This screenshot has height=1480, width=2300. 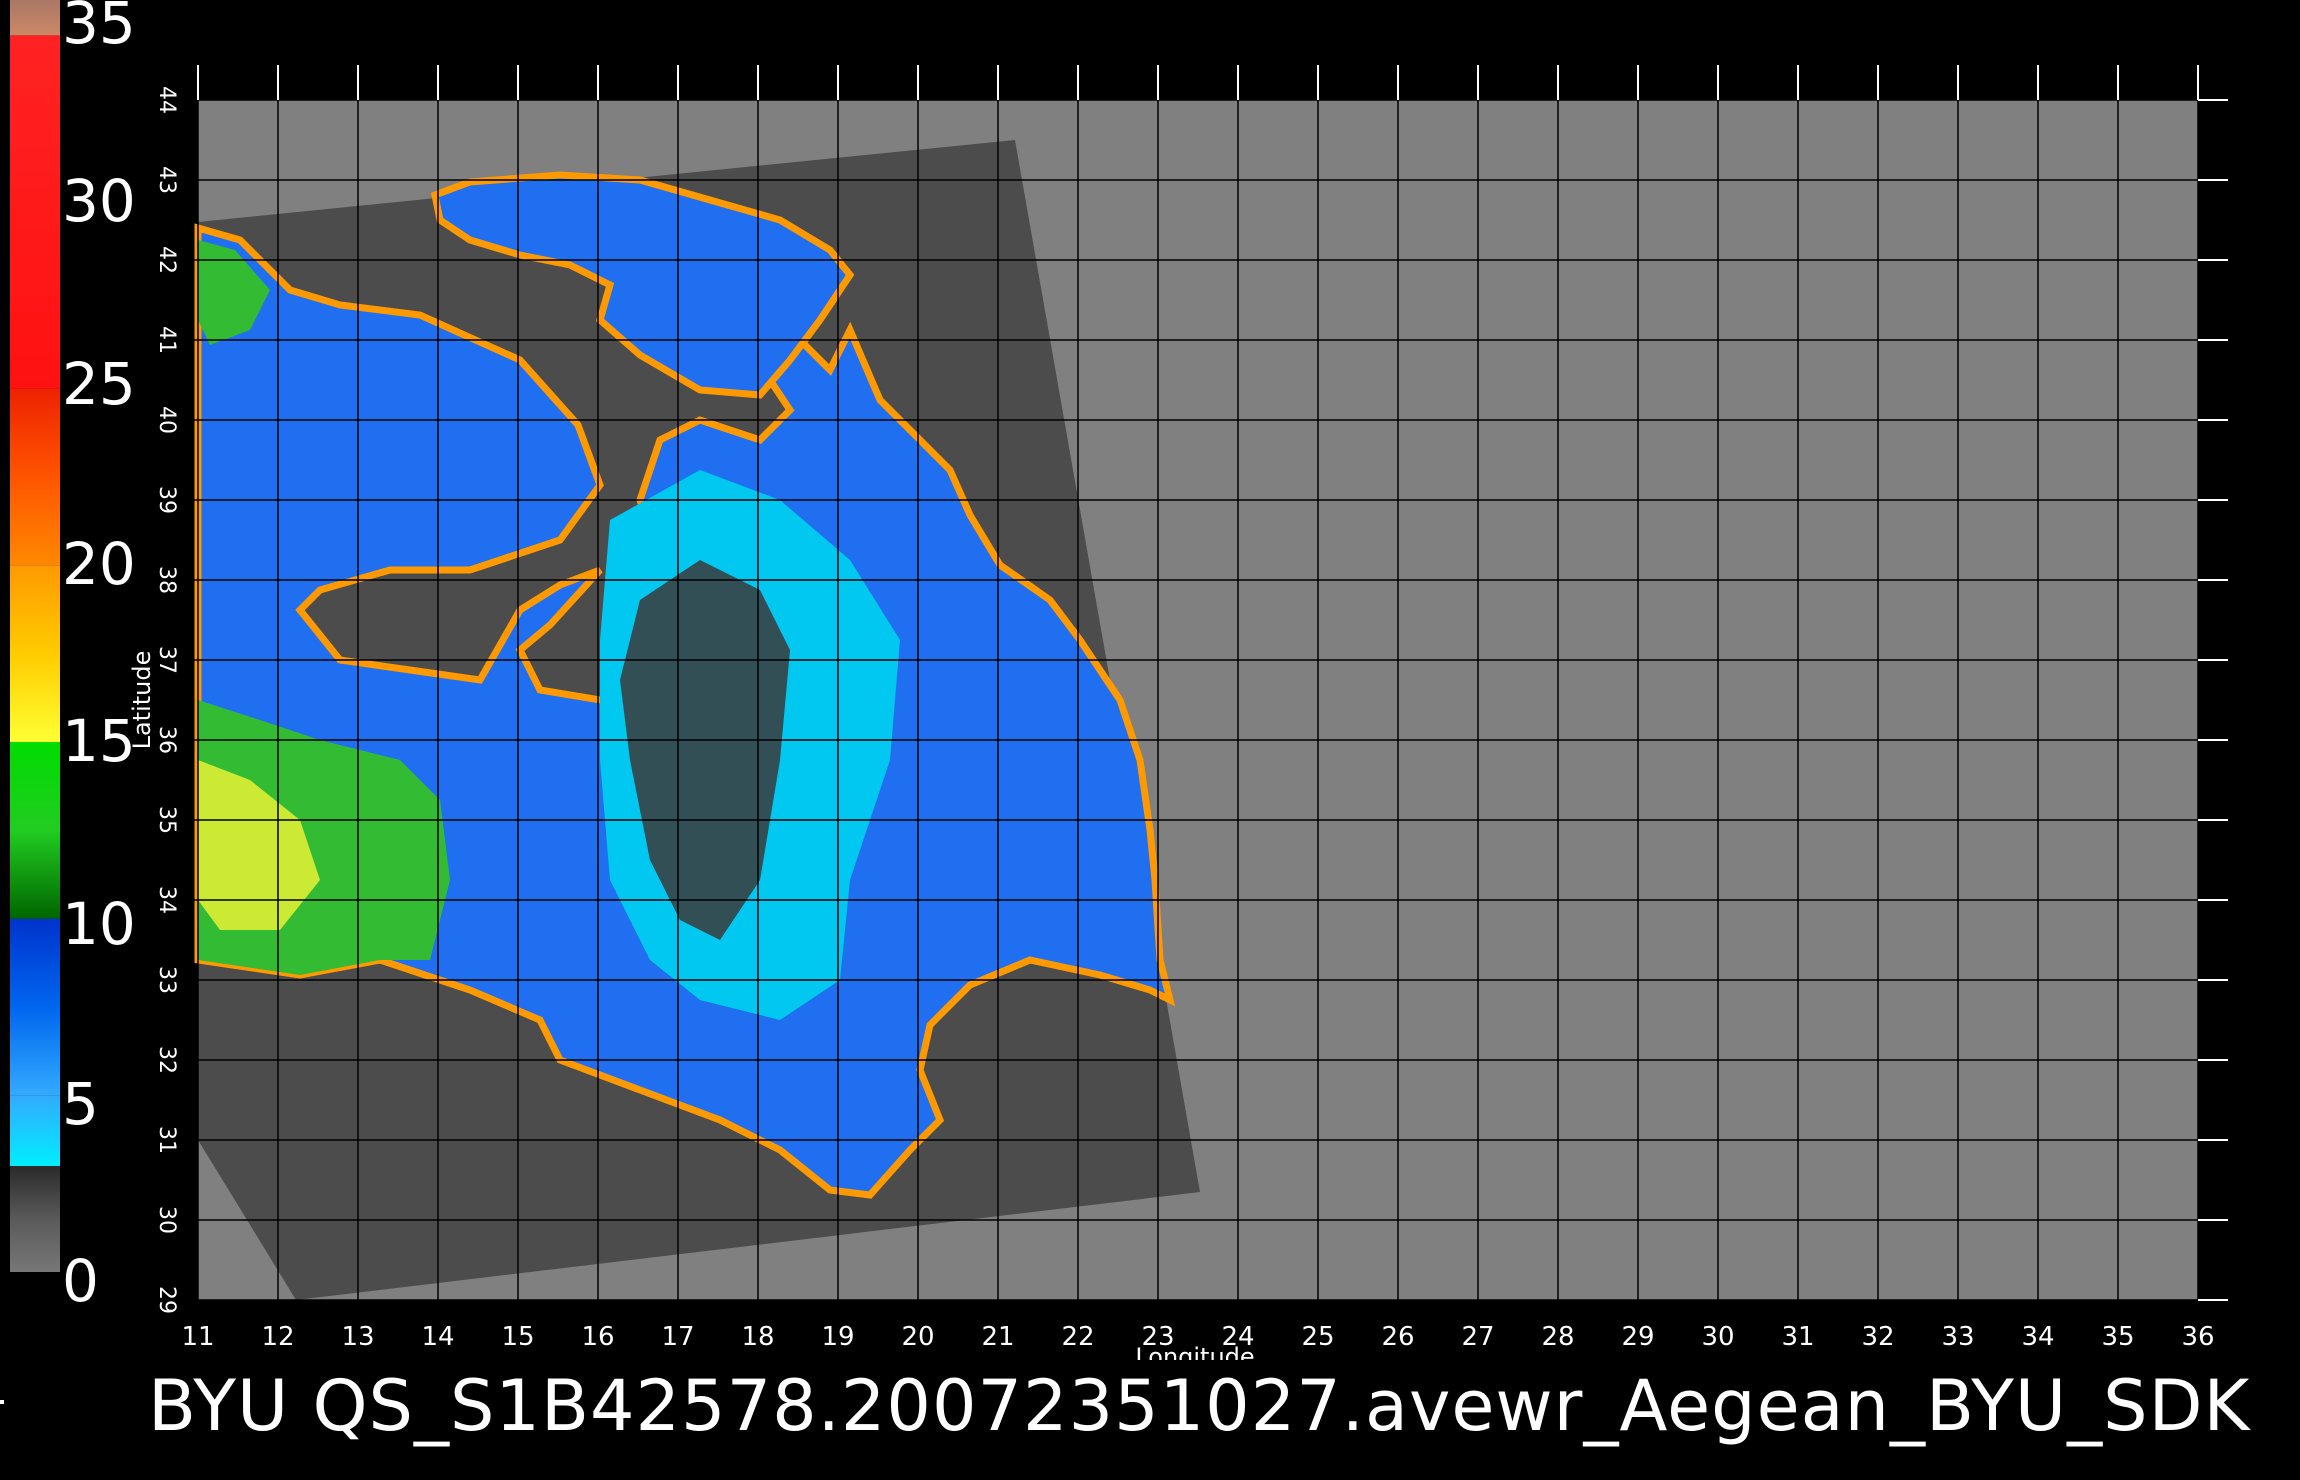 What do you see at coordinates (757, 1337) in the screenshot?
I see `longitude-tick-label: 18` at bounding box center [757, 1337].